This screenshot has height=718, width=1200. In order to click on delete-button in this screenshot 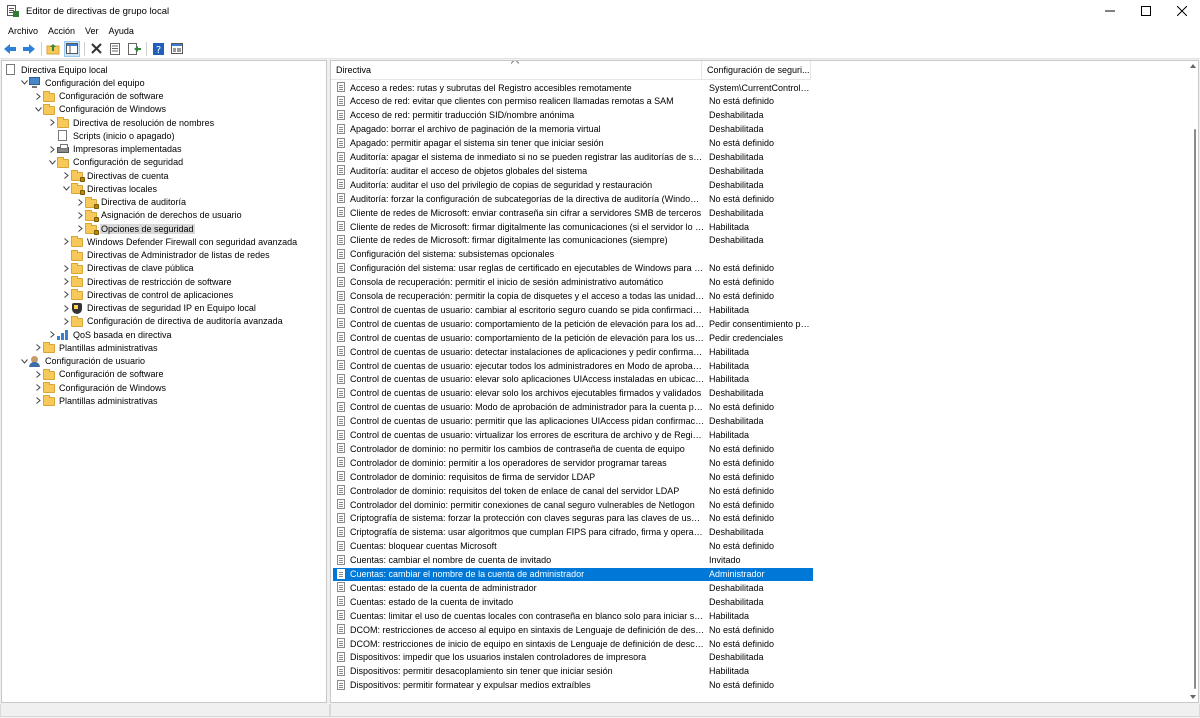, I will do `click(96, 49)`.